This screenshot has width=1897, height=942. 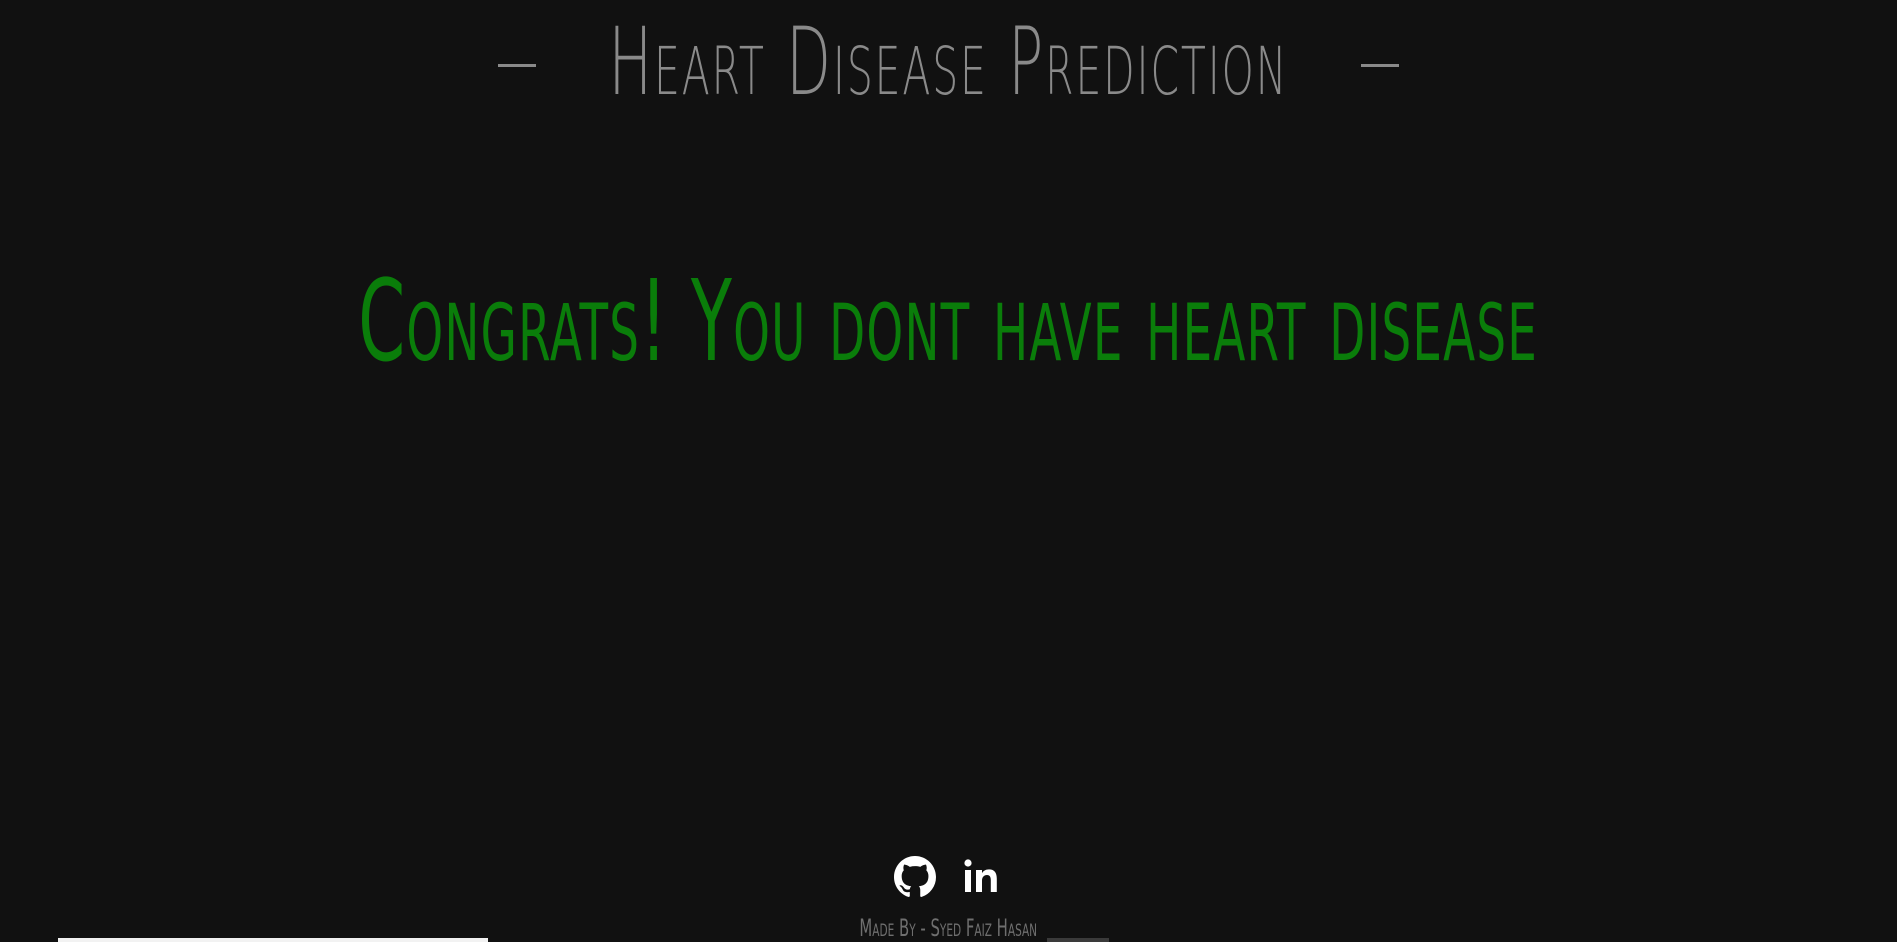 I want to click on social-links, so click(x=948, y=877).